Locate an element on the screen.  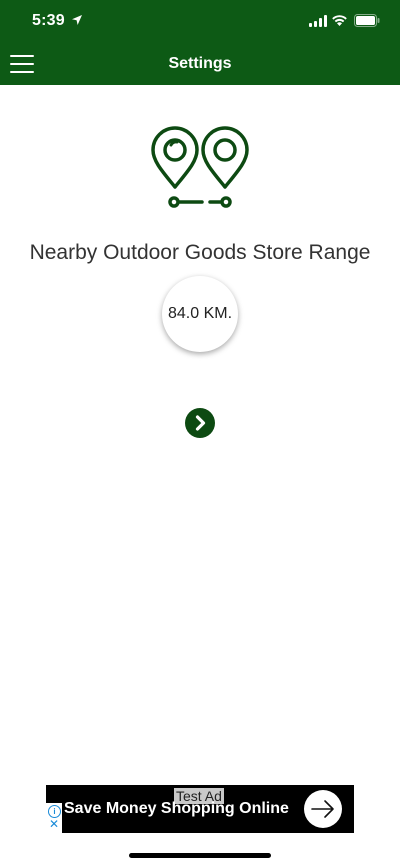
nav-bar: Settings is located at coordinates (200, 64).